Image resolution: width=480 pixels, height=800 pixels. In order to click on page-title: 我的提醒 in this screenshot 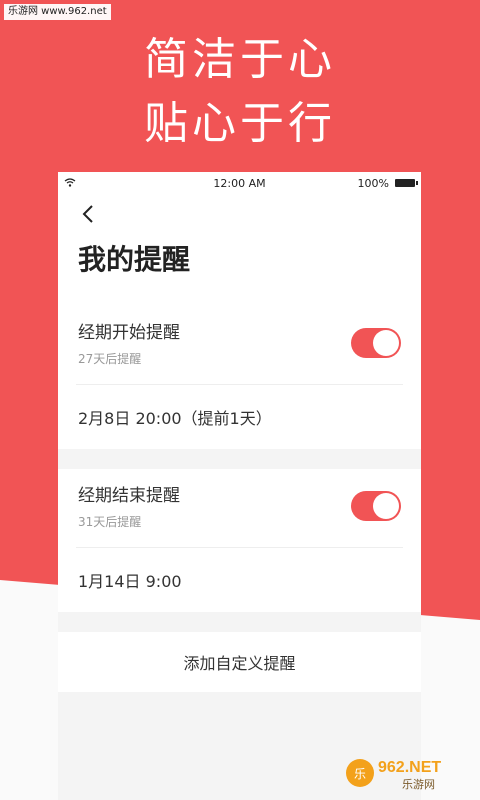, I will do `click(134, 259)`.